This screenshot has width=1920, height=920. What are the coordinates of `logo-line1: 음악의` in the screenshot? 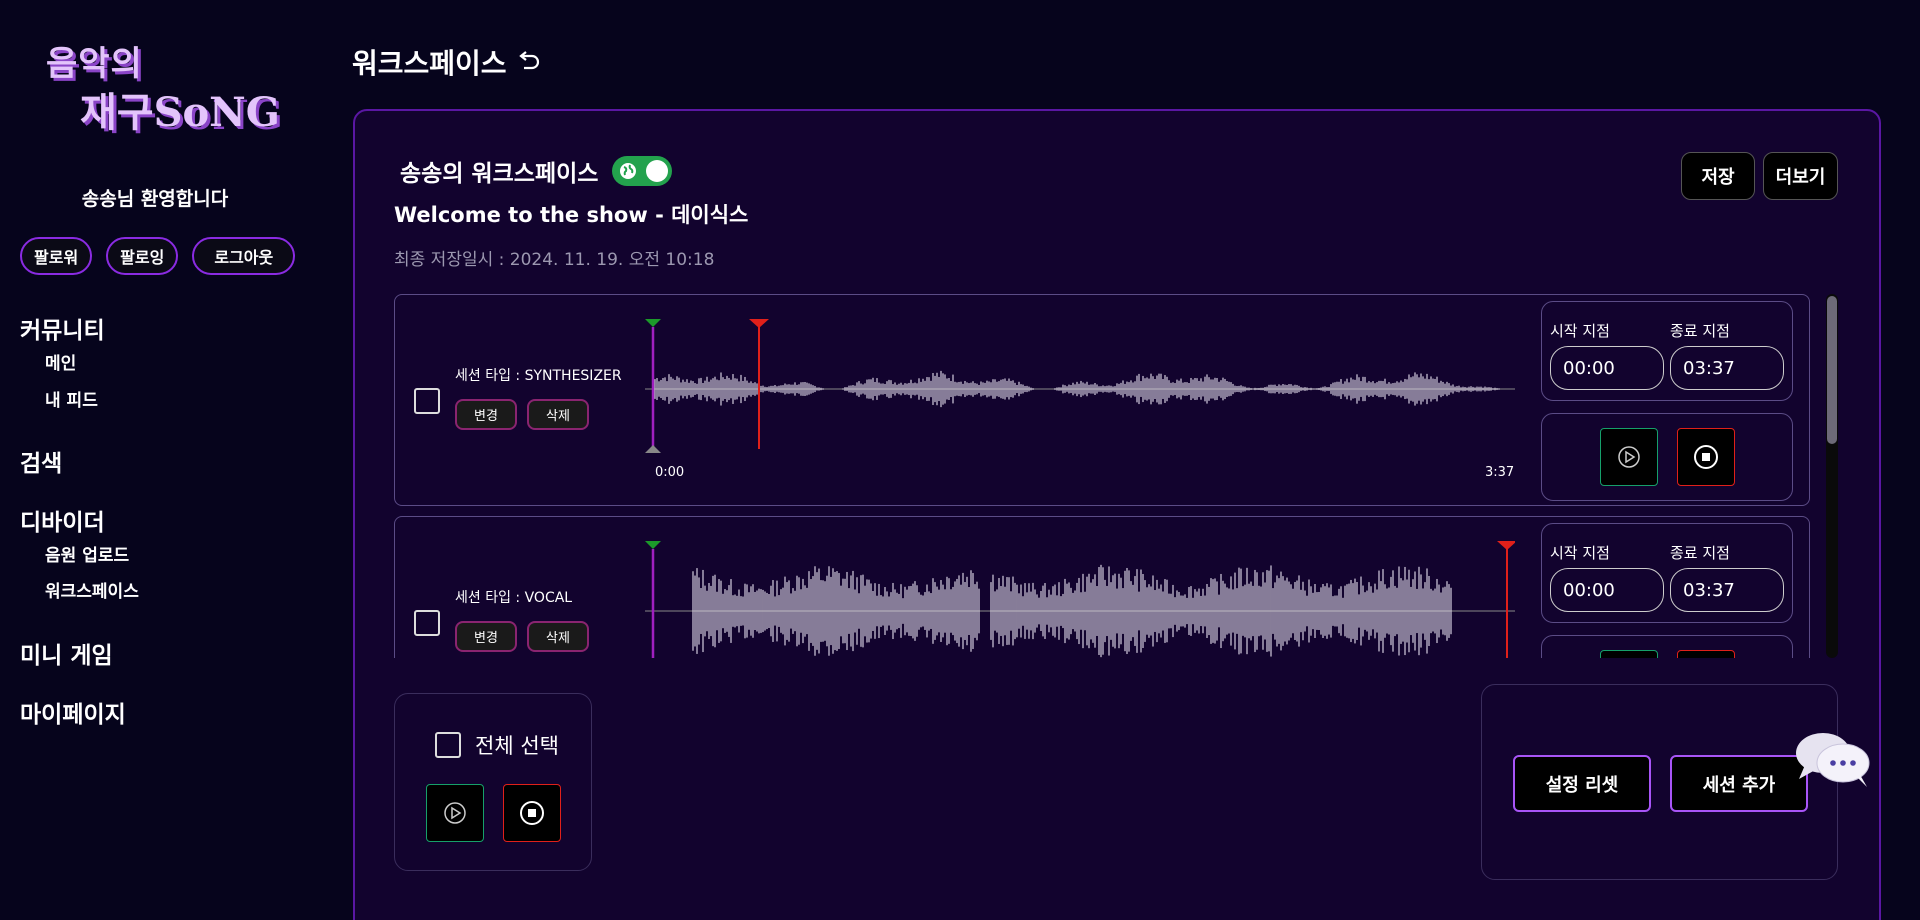 It's located at (94, 64).